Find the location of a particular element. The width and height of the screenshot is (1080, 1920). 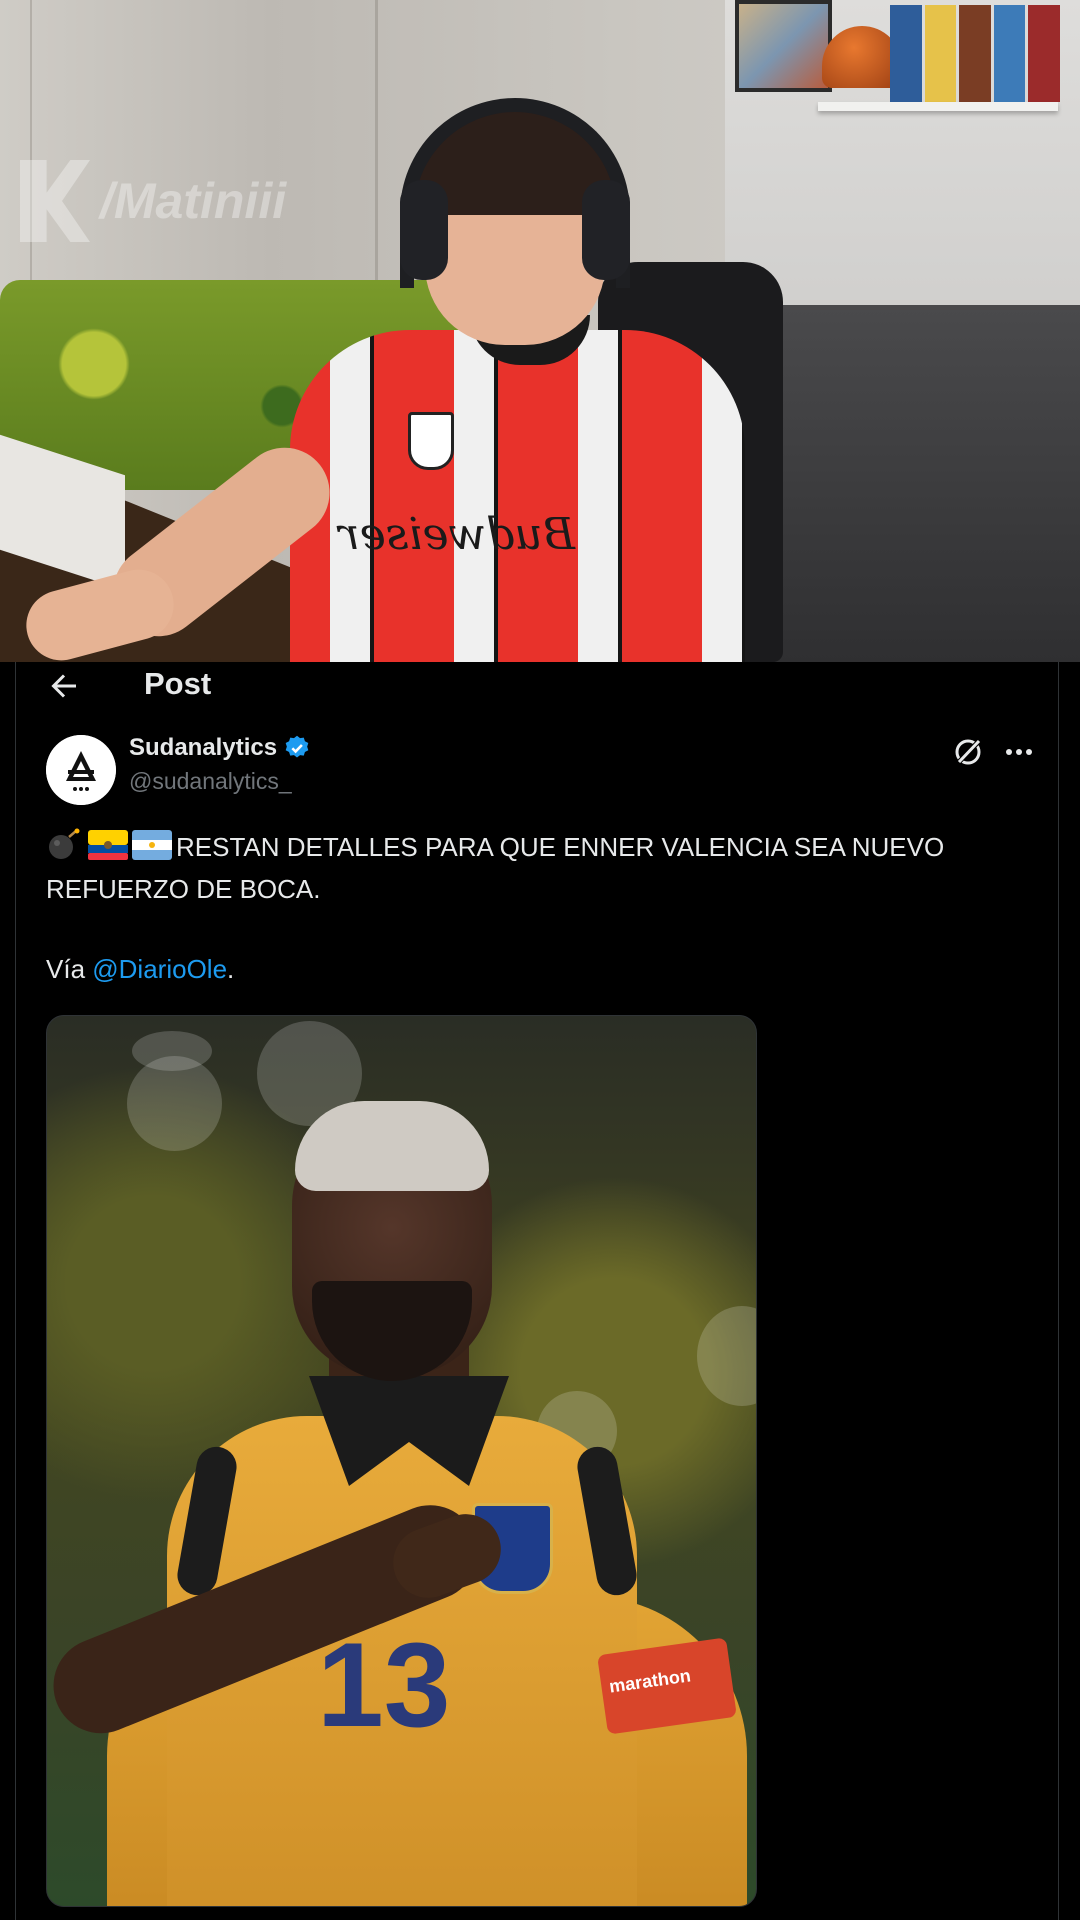

back-arrow-icon is located at coordinates (64, 686).